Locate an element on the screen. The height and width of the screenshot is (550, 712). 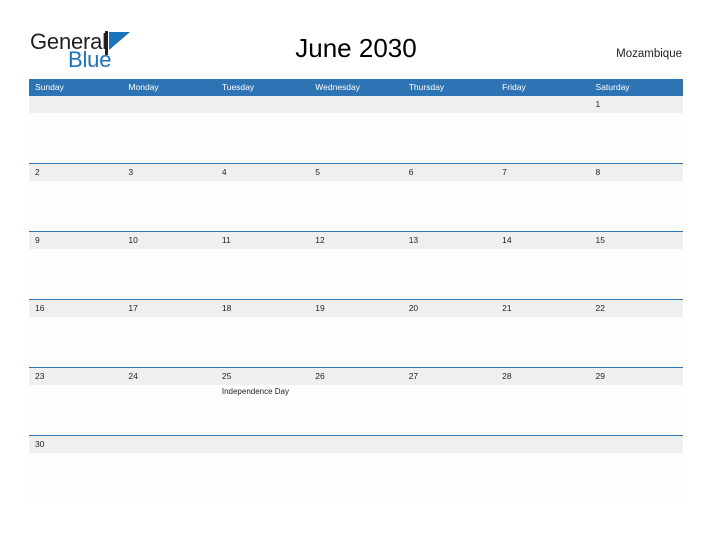
weekday-header-monday: Monday is located at coordinates (143, 87).